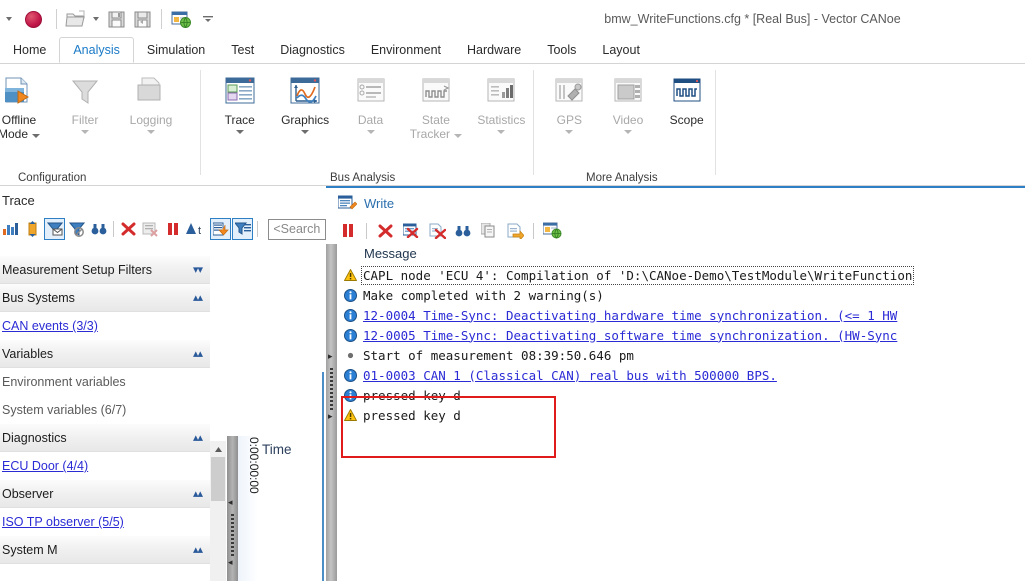 This screenshot has width=1025, height=581. Describe the element at coordinates (218, 449) in the screenshot. I see `scroll-up-arrow-icon` at that location.